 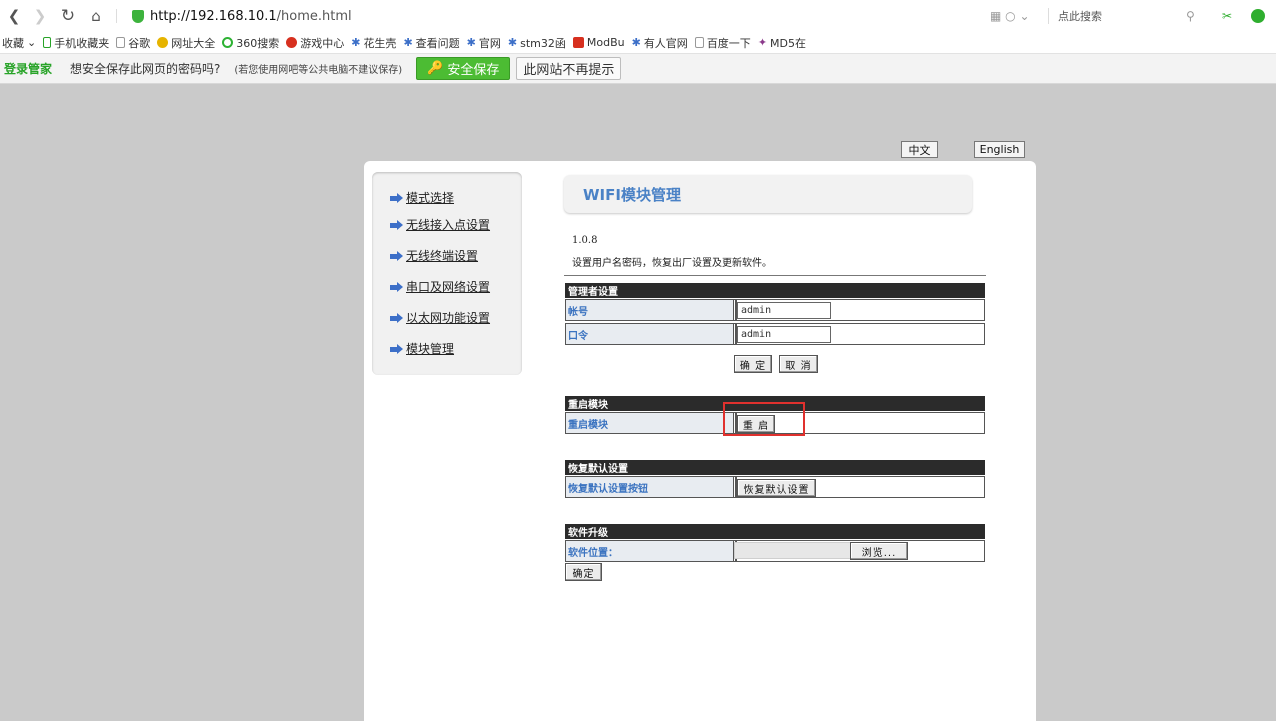 I want to click on page-title: WIFI模块管理, so click(x=632, y=194).